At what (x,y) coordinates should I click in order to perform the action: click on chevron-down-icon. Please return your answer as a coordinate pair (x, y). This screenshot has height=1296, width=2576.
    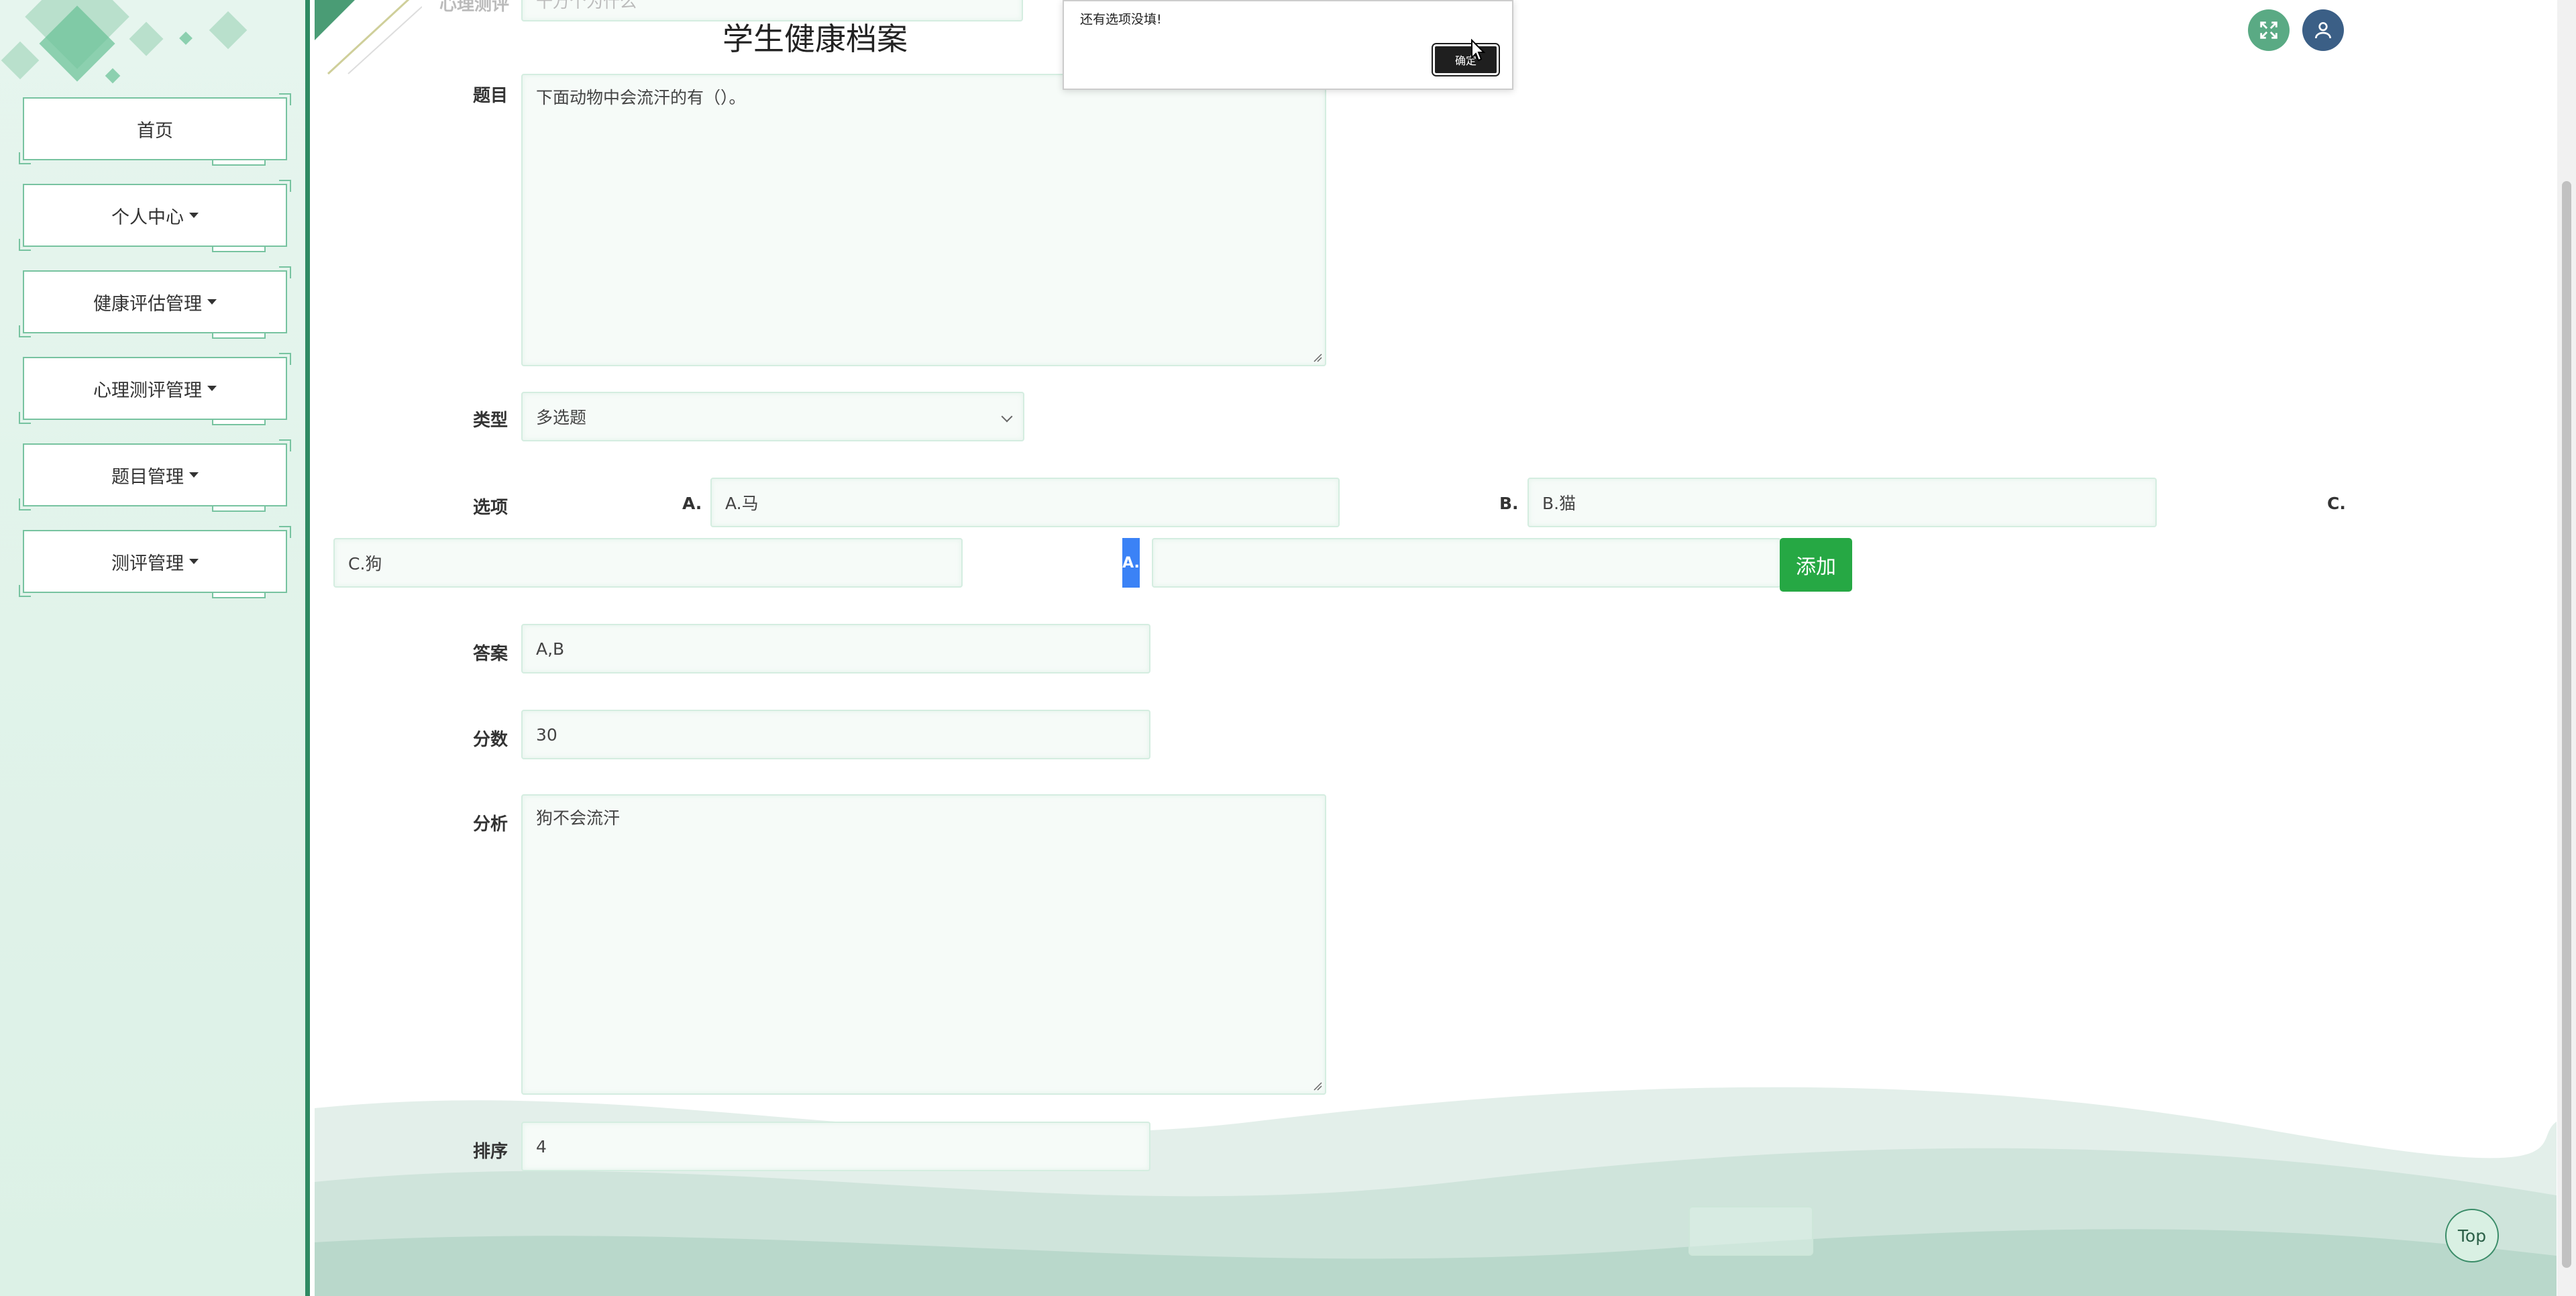
    Looking at the image, I should click on (1007, 417).